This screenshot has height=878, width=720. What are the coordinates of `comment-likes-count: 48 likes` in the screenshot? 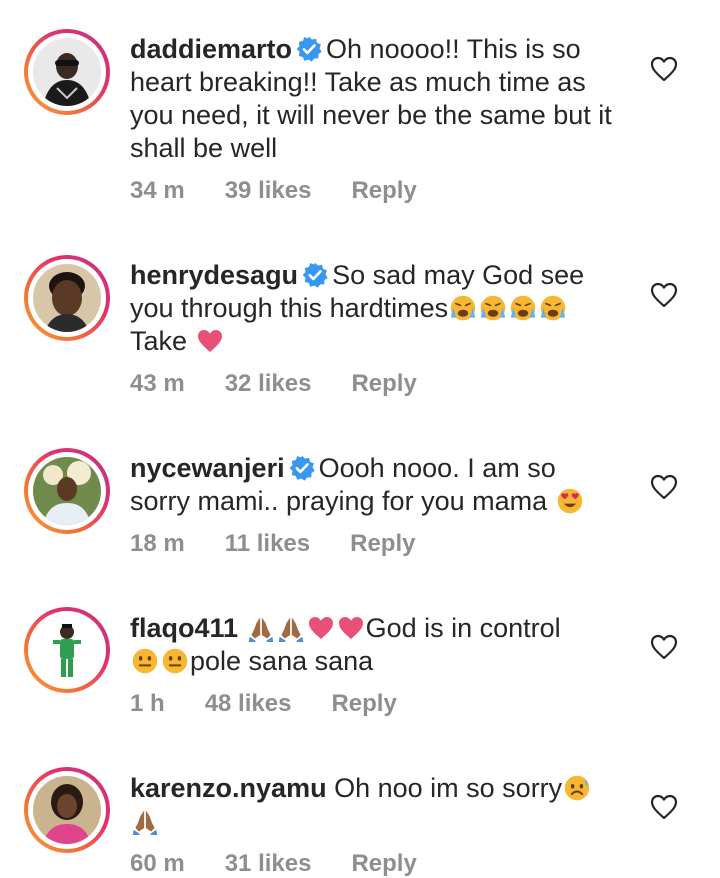 It's located at (248, 704).